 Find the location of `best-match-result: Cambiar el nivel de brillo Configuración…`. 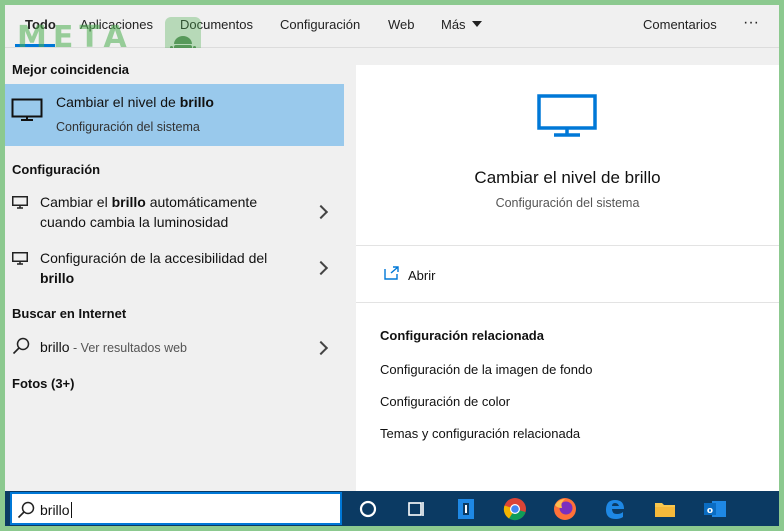

best-match-result: Cambiar el nivel de brillo Configuración… is located at coordinates (174, 115).